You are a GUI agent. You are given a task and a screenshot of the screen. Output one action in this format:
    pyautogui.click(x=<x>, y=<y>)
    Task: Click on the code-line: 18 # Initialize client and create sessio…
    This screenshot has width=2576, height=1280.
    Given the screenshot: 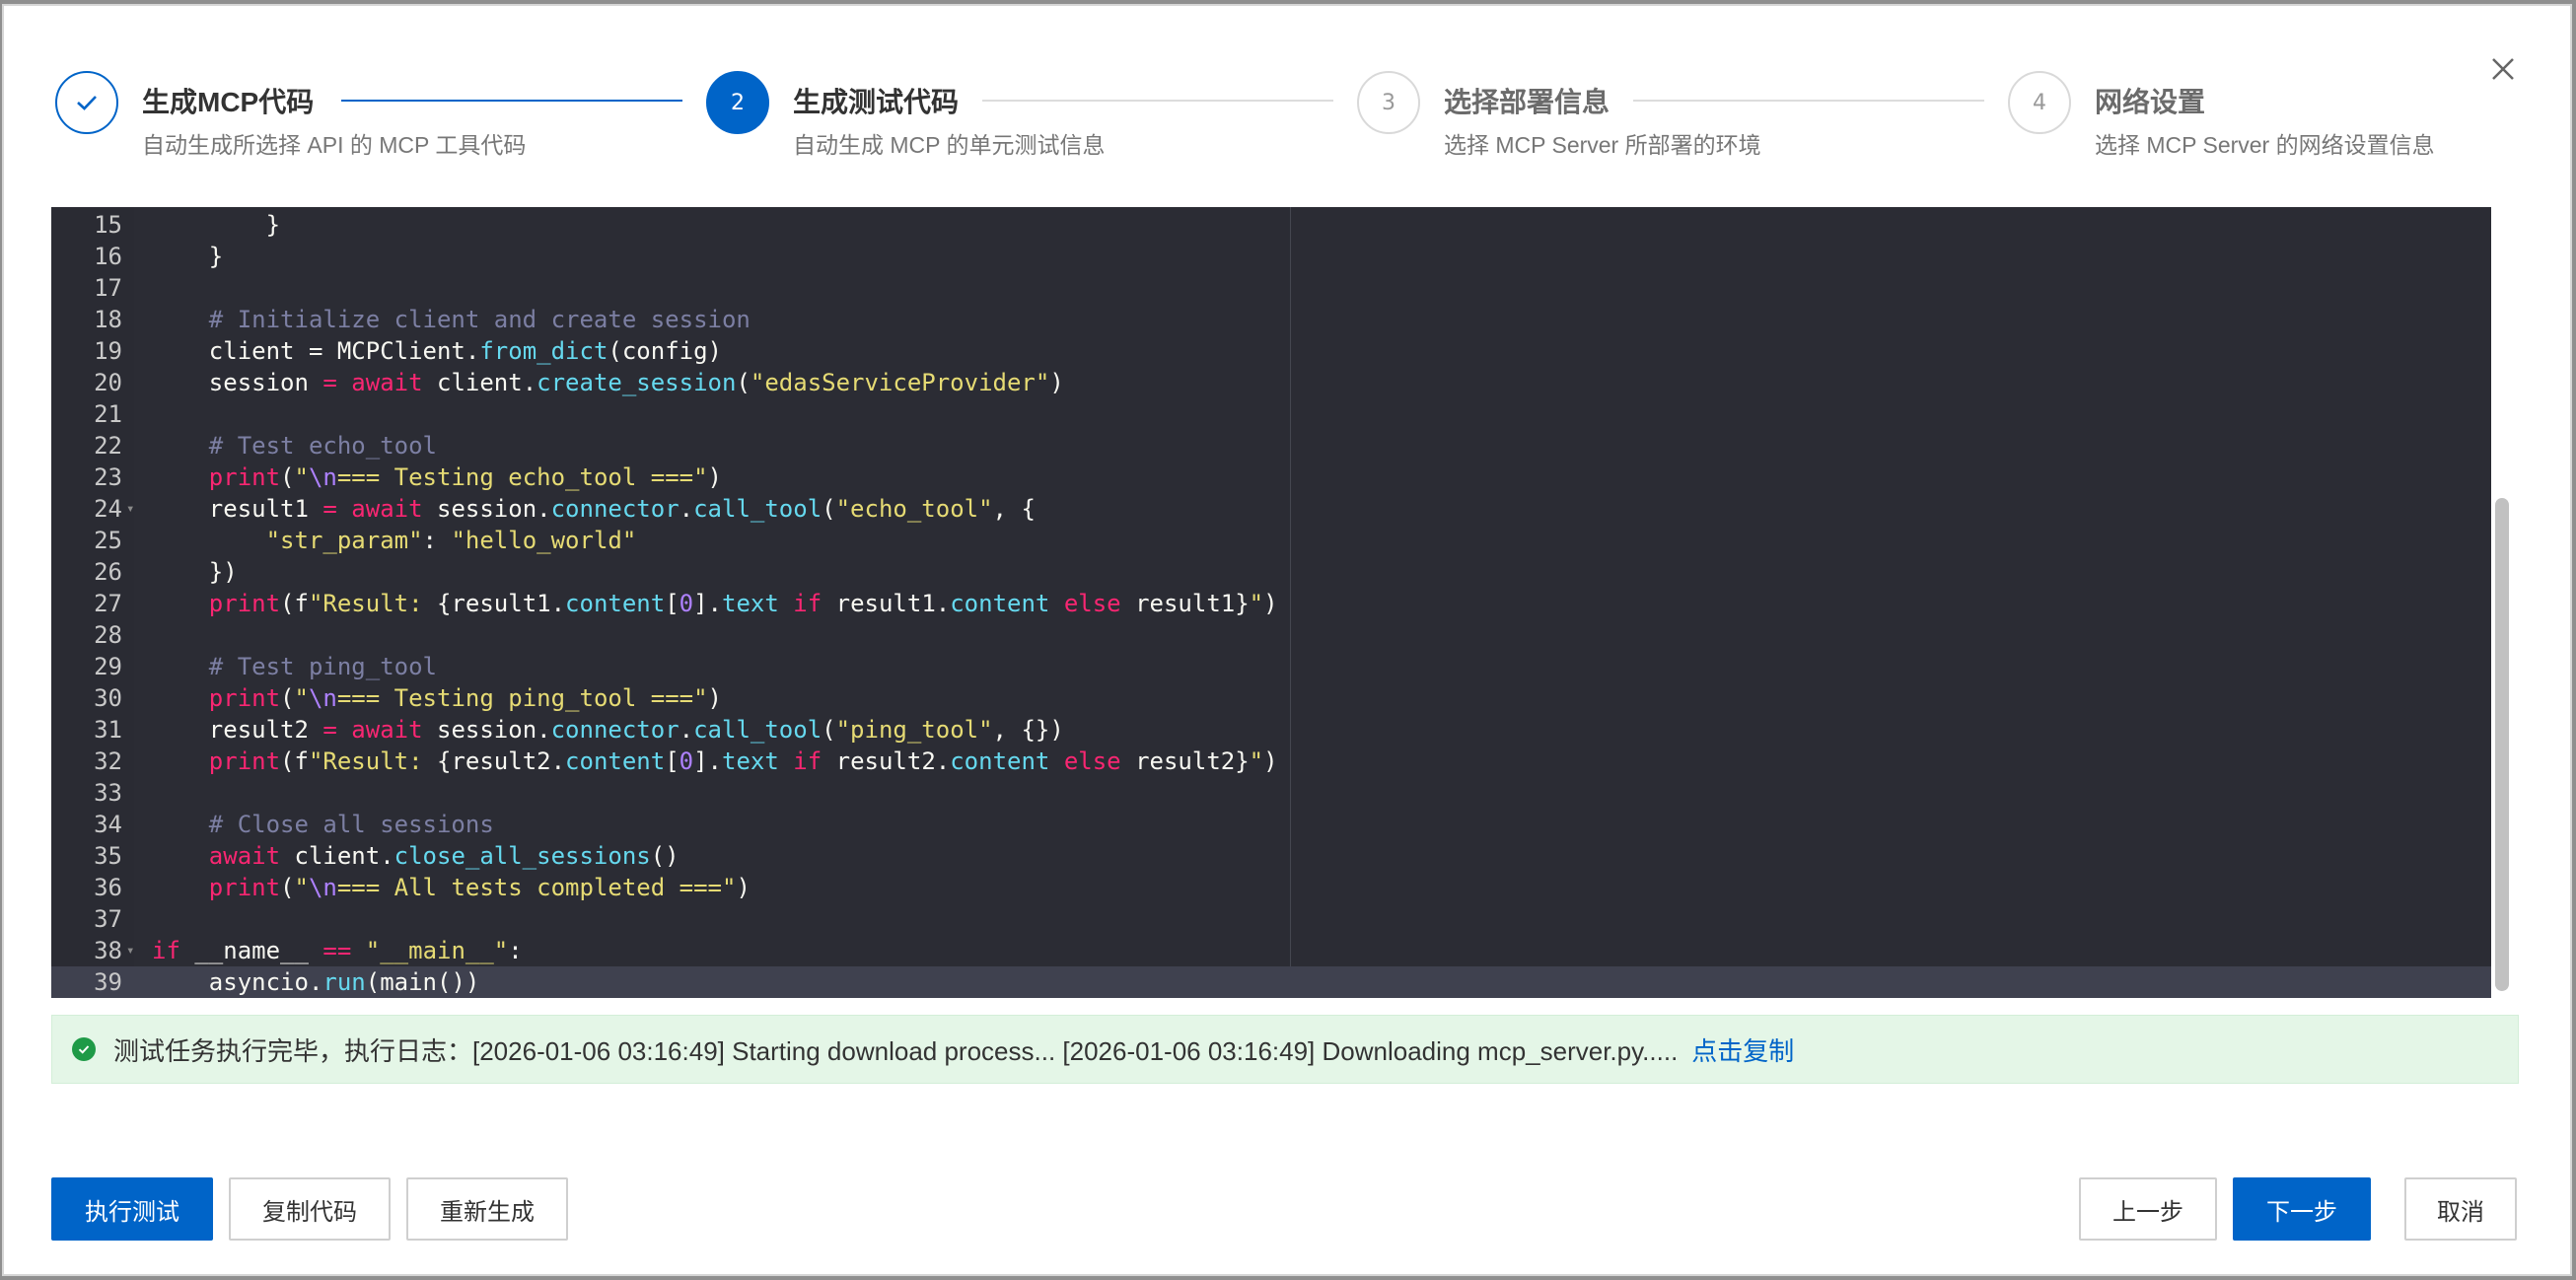 What is the action you would take?
    pyautogui.click(x=1271, y=320)
    